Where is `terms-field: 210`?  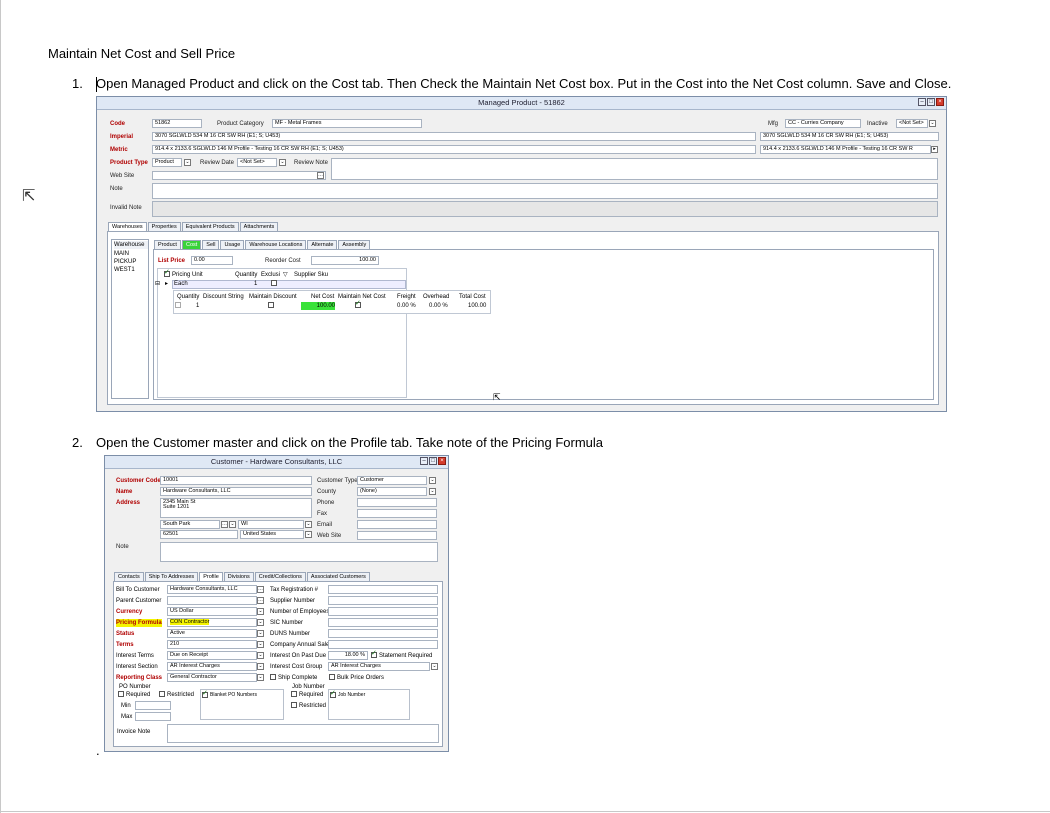
terms-field: 210 is located at coordinates (212, 644).